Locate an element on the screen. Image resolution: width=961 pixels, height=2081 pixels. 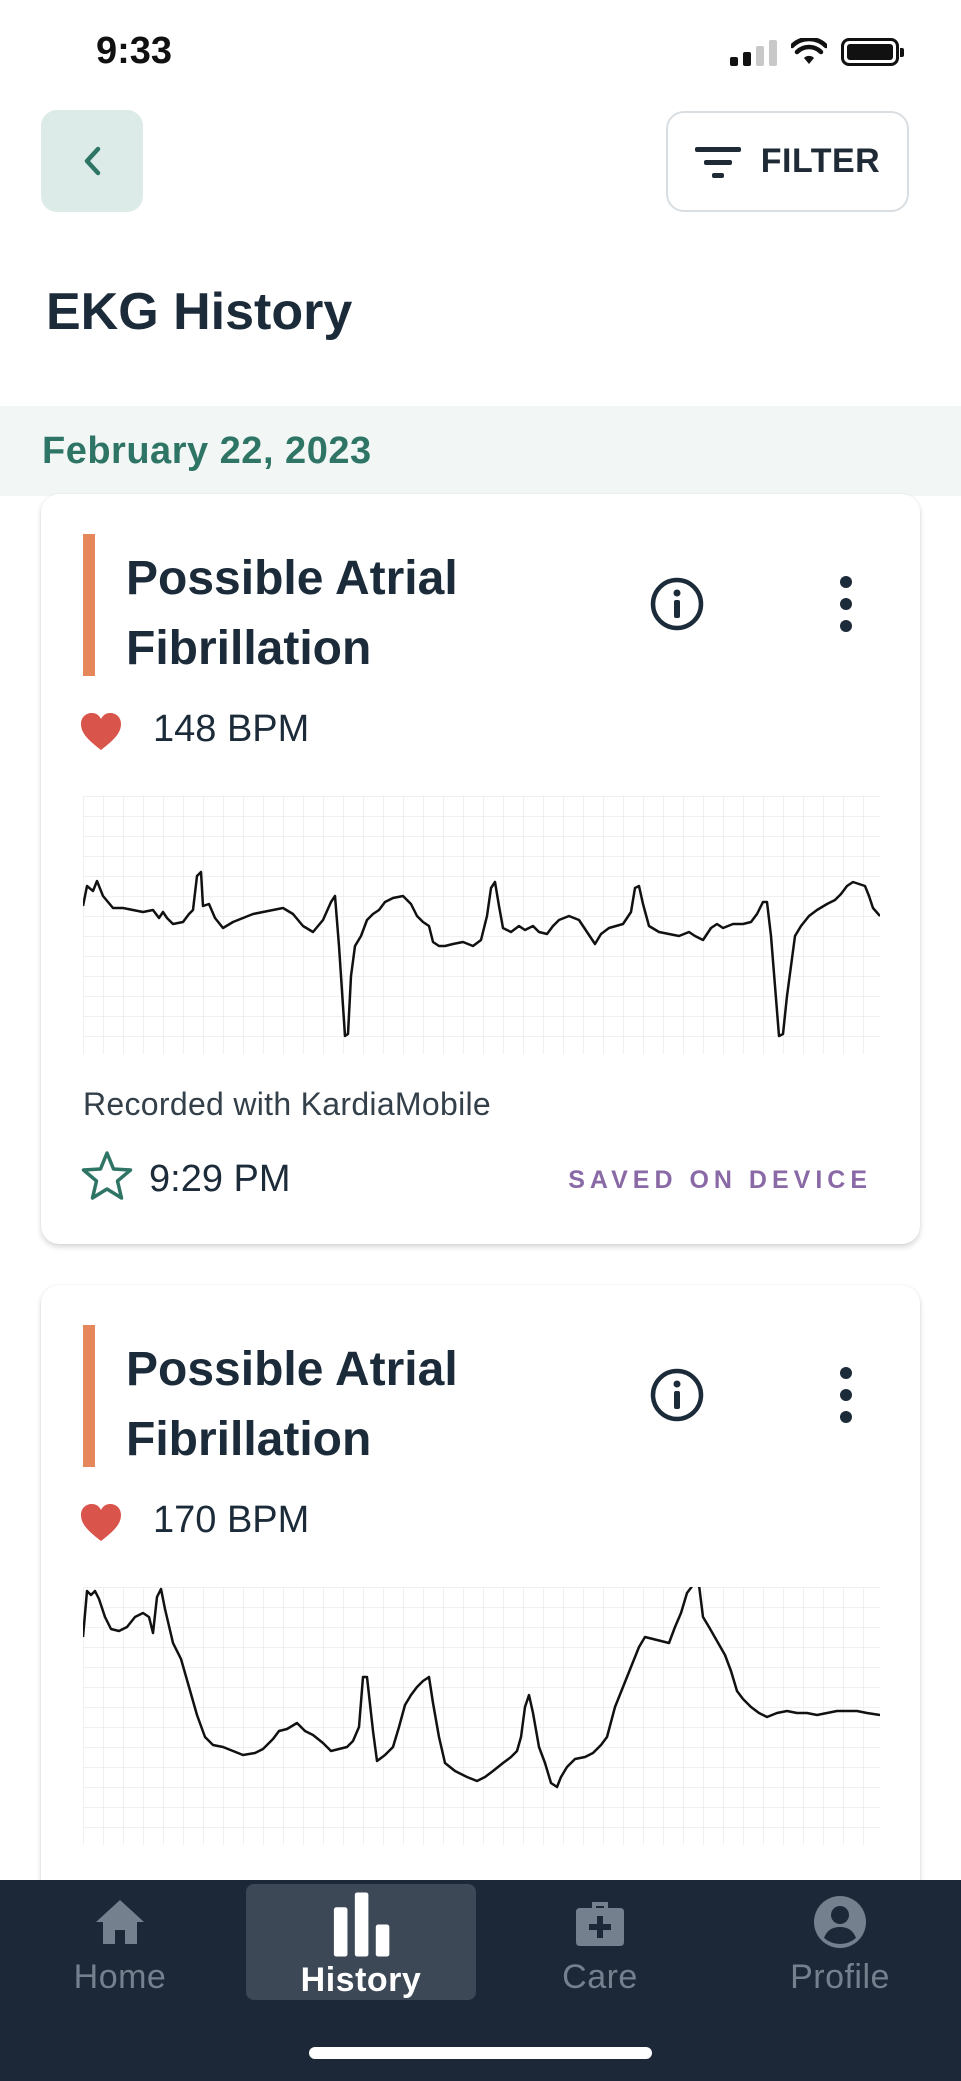
cellular-signal-icon is located at coordinates (753, 52).